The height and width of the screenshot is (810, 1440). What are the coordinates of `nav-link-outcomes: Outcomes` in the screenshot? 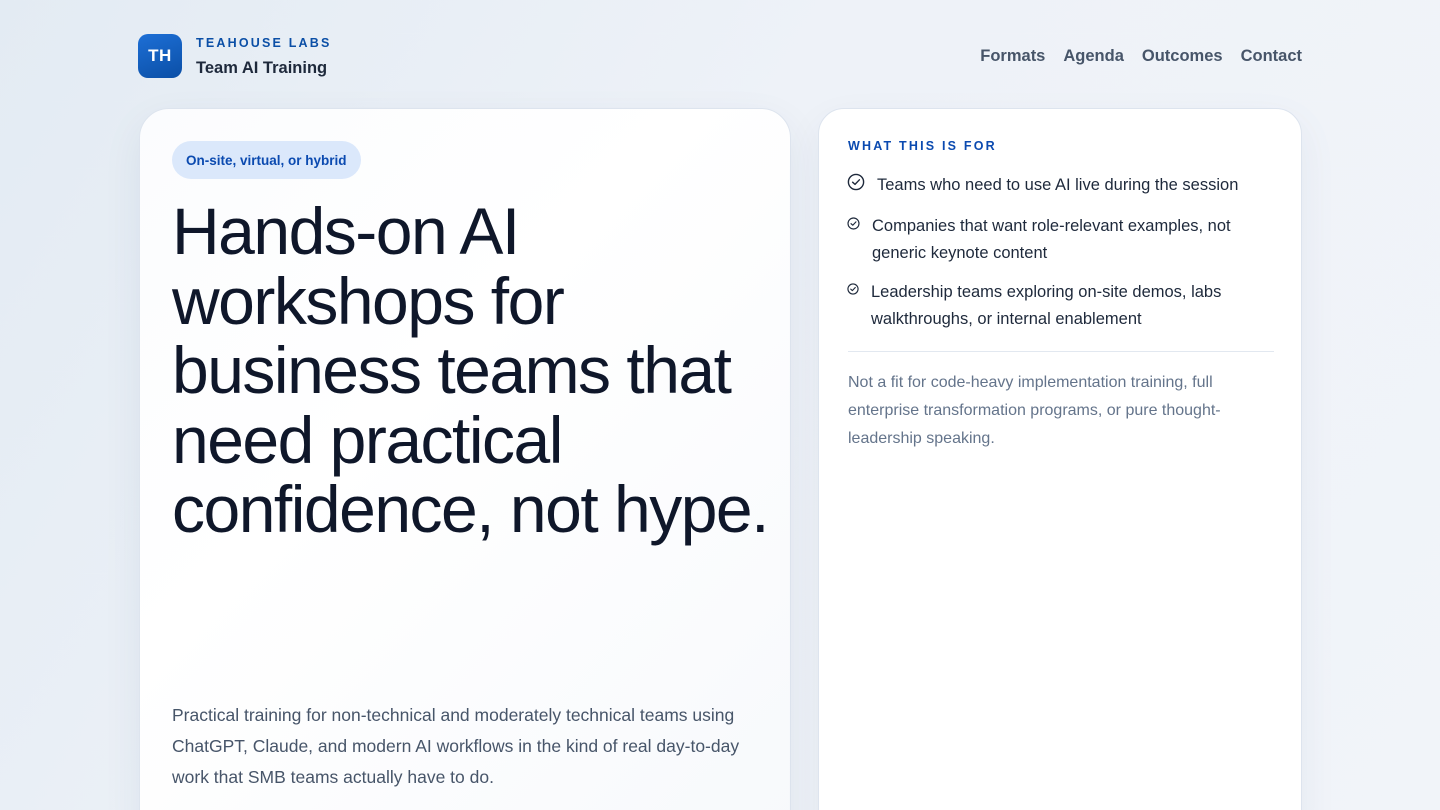 It's located at (1182, 56).